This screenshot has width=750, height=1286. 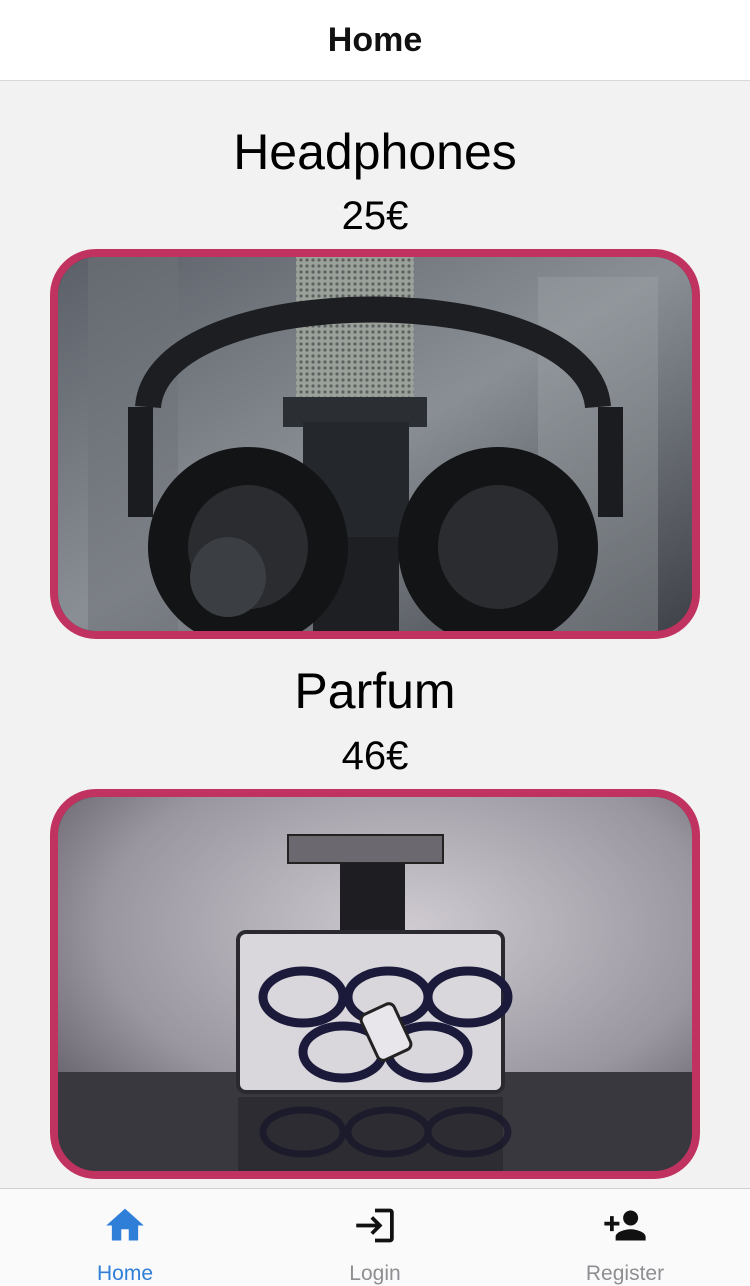 I want to click on tab-label: Register, so click(x=625, y=1273).